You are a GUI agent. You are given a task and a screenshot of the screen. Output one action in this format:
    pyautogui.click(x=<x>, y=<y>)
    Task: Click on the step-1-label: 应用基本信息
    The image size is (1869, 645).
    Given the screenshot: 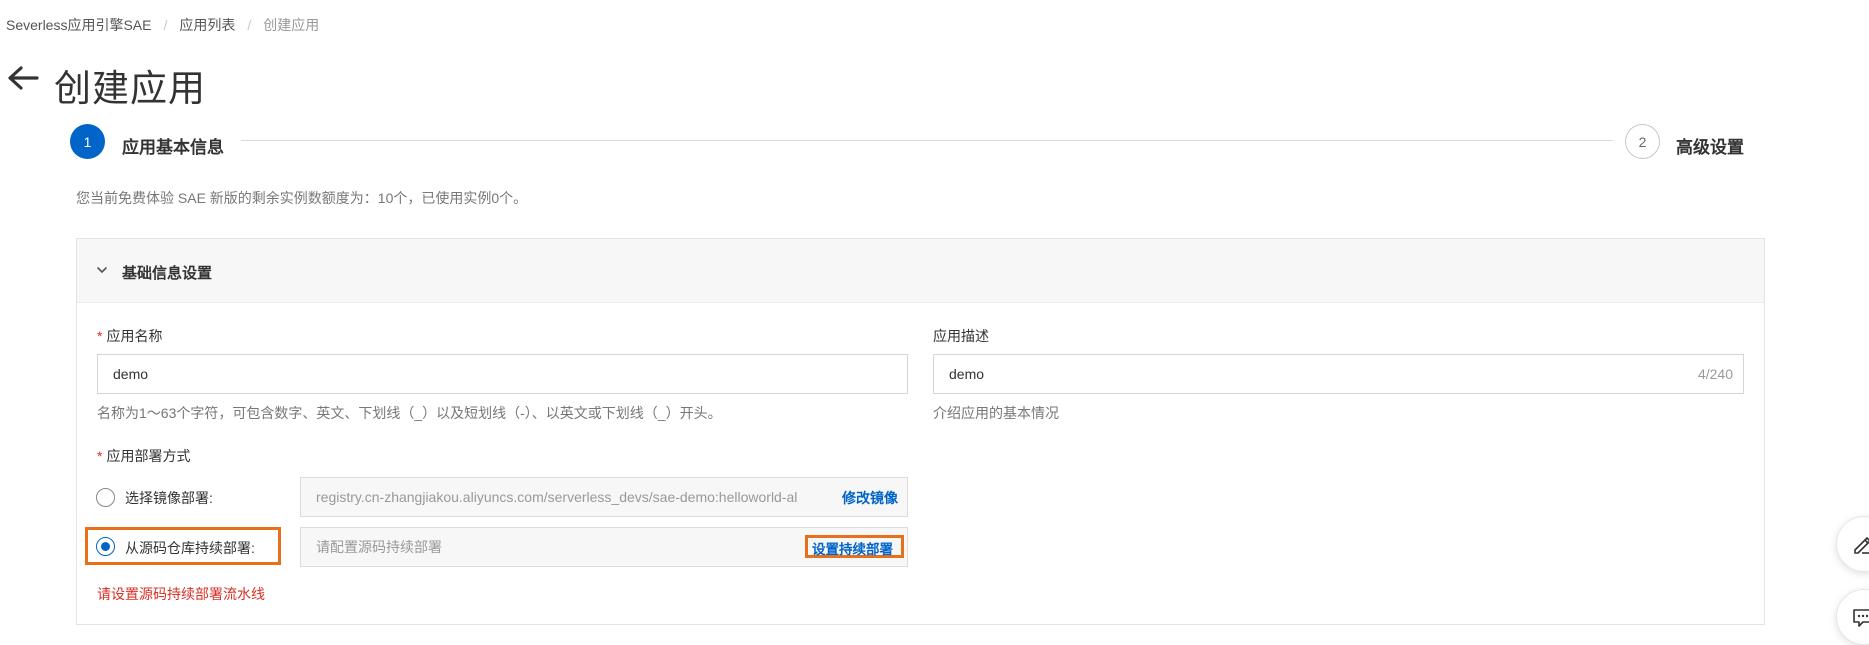 What is the action you would take?
    pyautogui.click(x=173, y=147)
    